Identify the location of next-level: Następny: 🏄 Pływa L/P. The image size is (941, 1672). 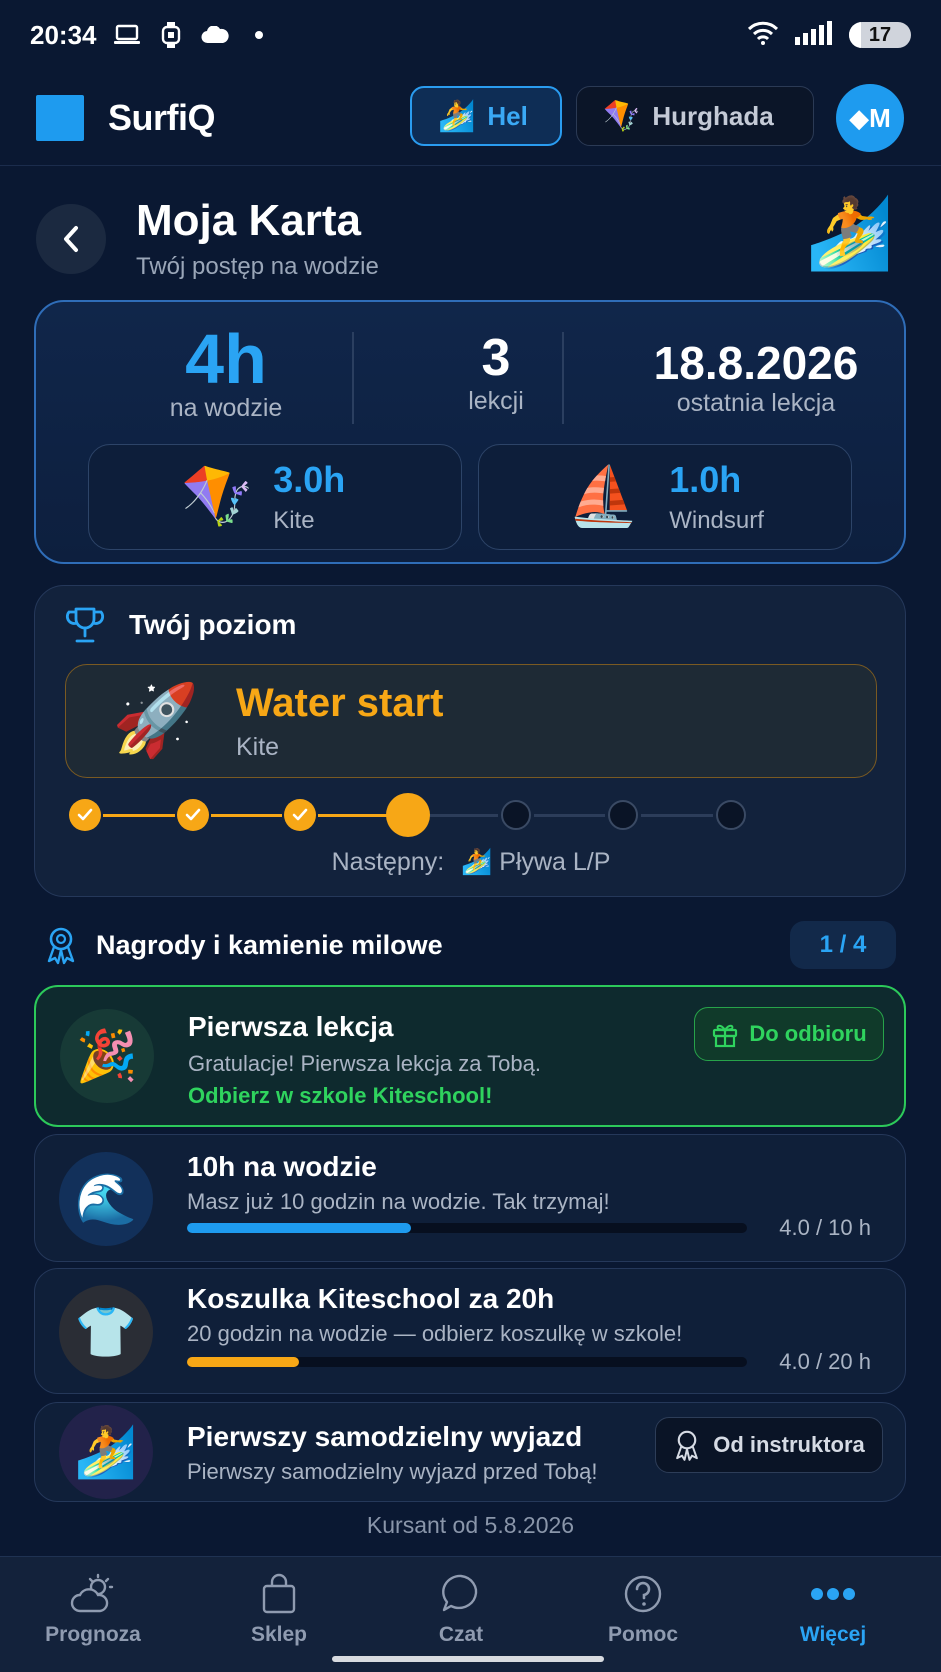
(471, 862).